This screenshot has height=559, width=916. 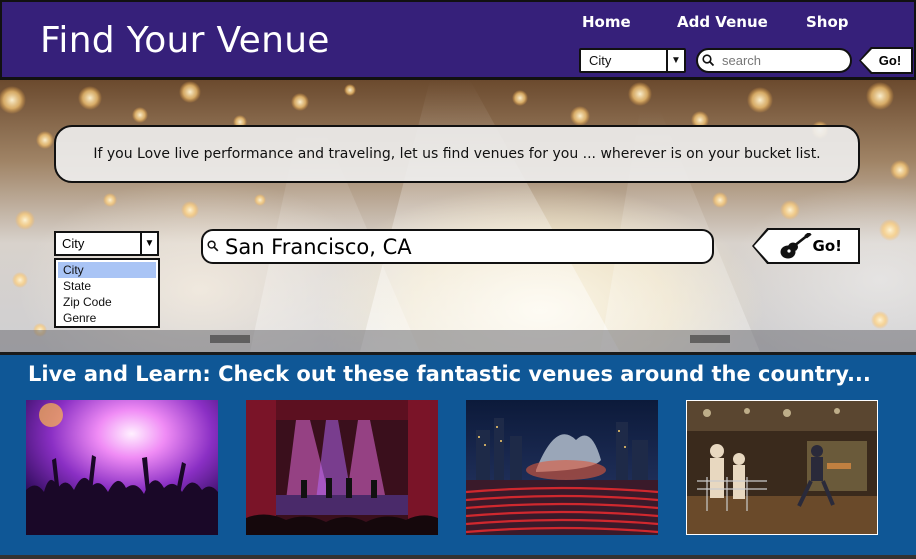 What do you see at coordinates (457, 246) in the screenshot?
I see `hero-search-input` at bounding box center [457, 246].